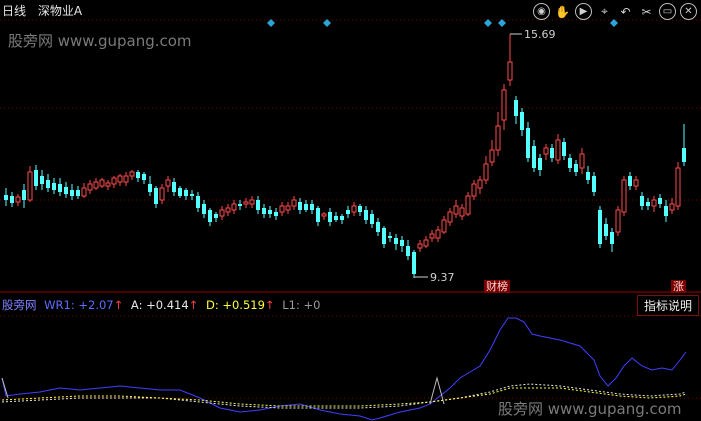  Describe the element at coordinates (79, 305) in the screenshot. I see `wr1-value: WR1: +2.07` at that location.